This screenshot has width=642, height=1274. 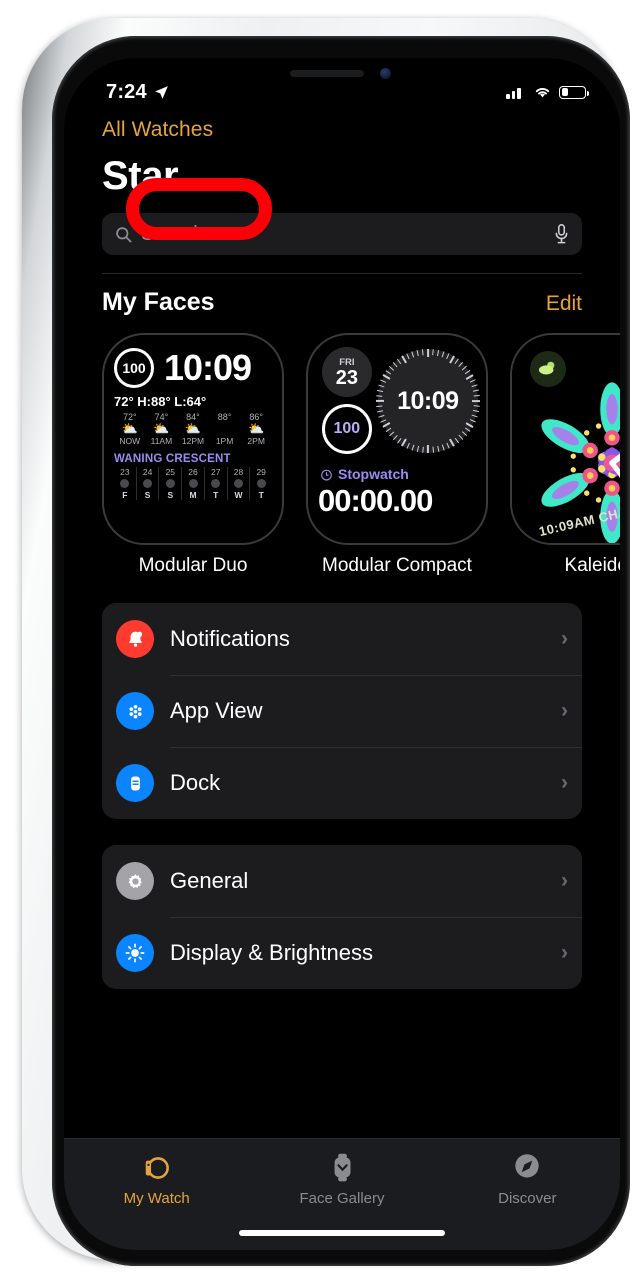 I want to click on forecast-cell: 88° ☀ 1PM, so click(x=225, y=429).